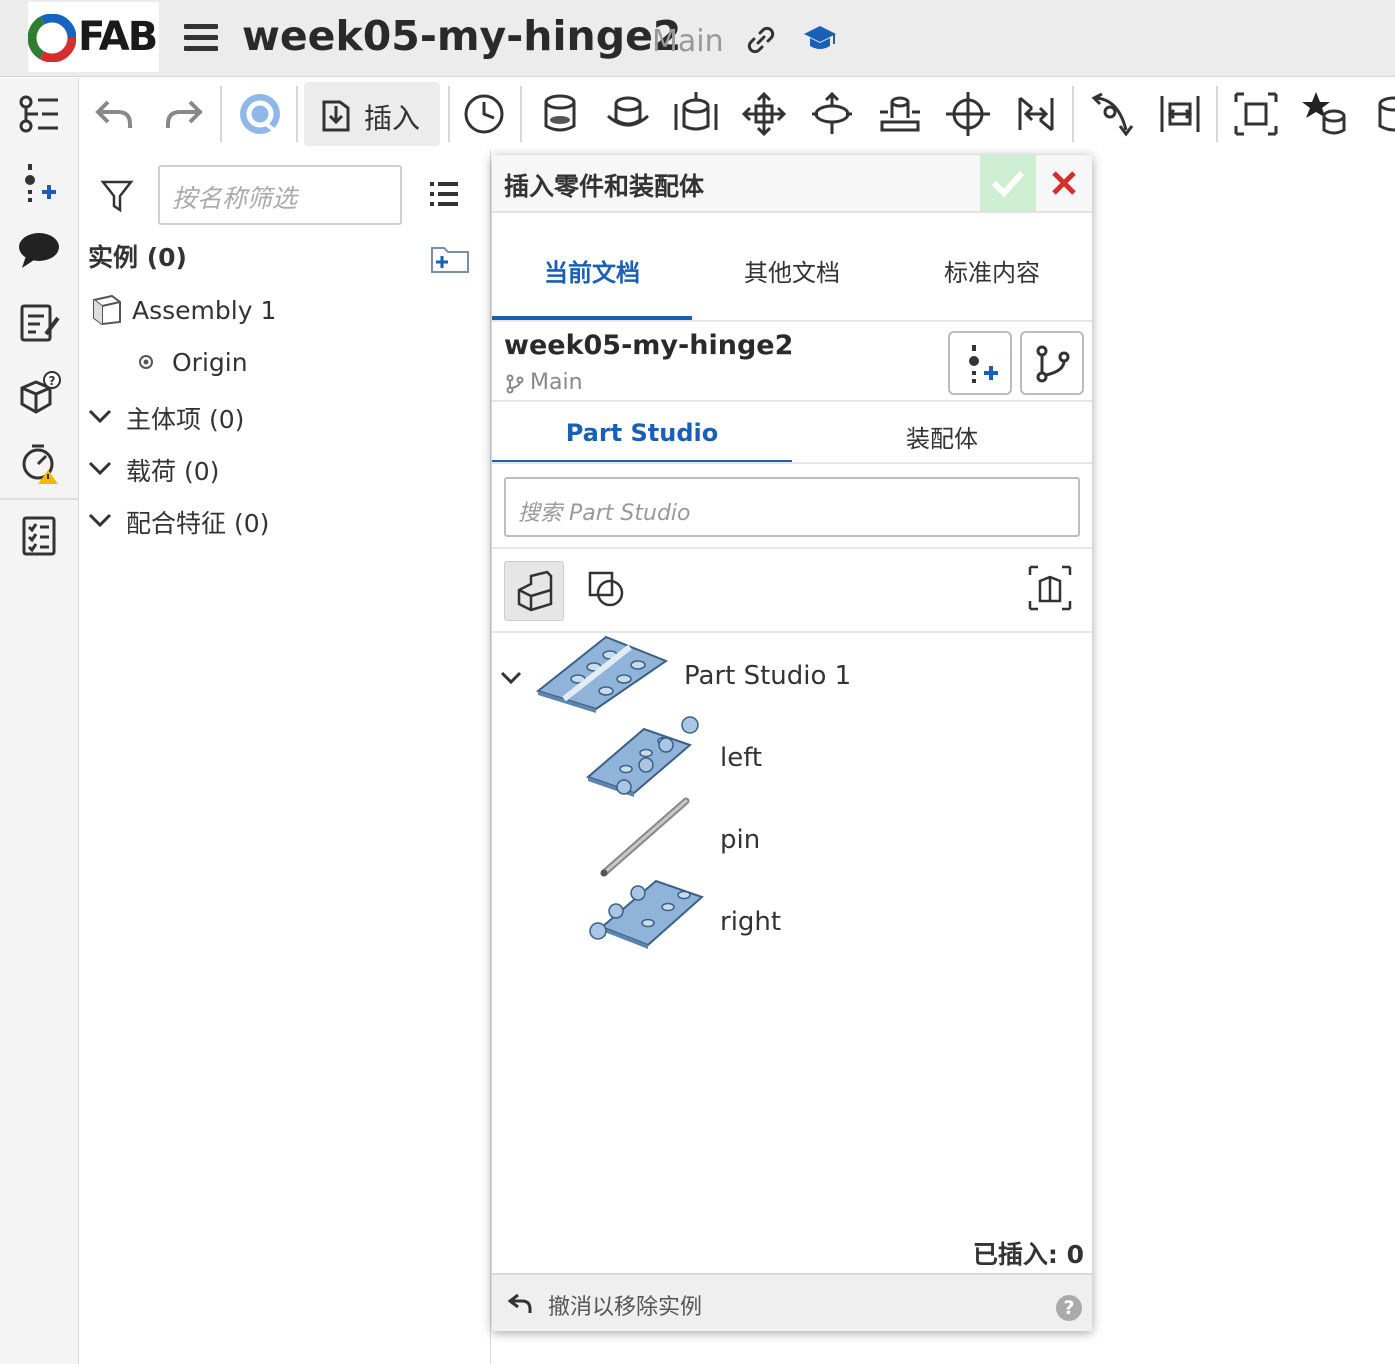  Describe the element at coordinates (39, 463) in the screenshot. I see `simulation-warning-icon` at that location.